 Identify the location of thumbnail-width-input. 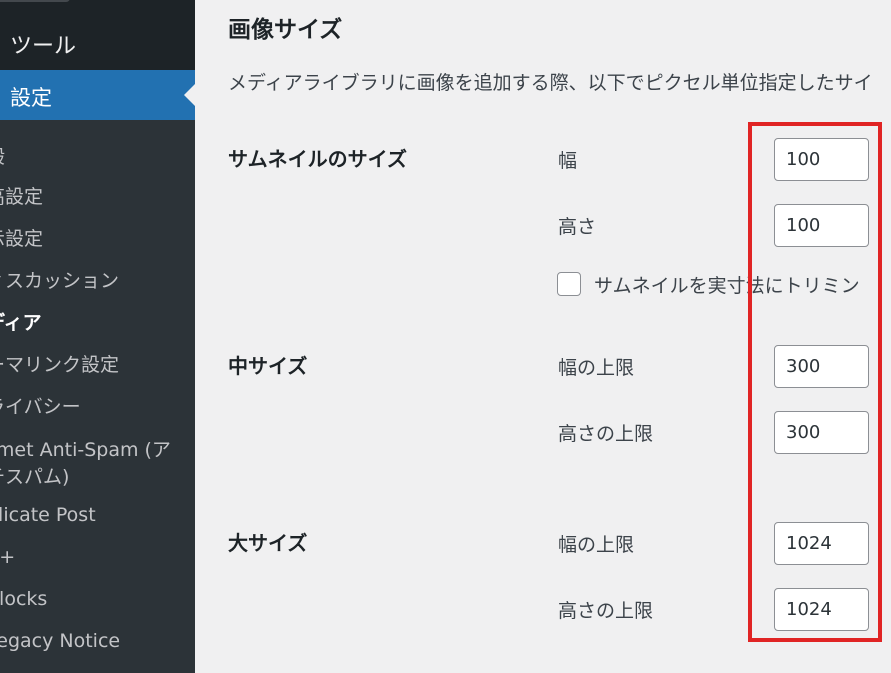
(821, 159).